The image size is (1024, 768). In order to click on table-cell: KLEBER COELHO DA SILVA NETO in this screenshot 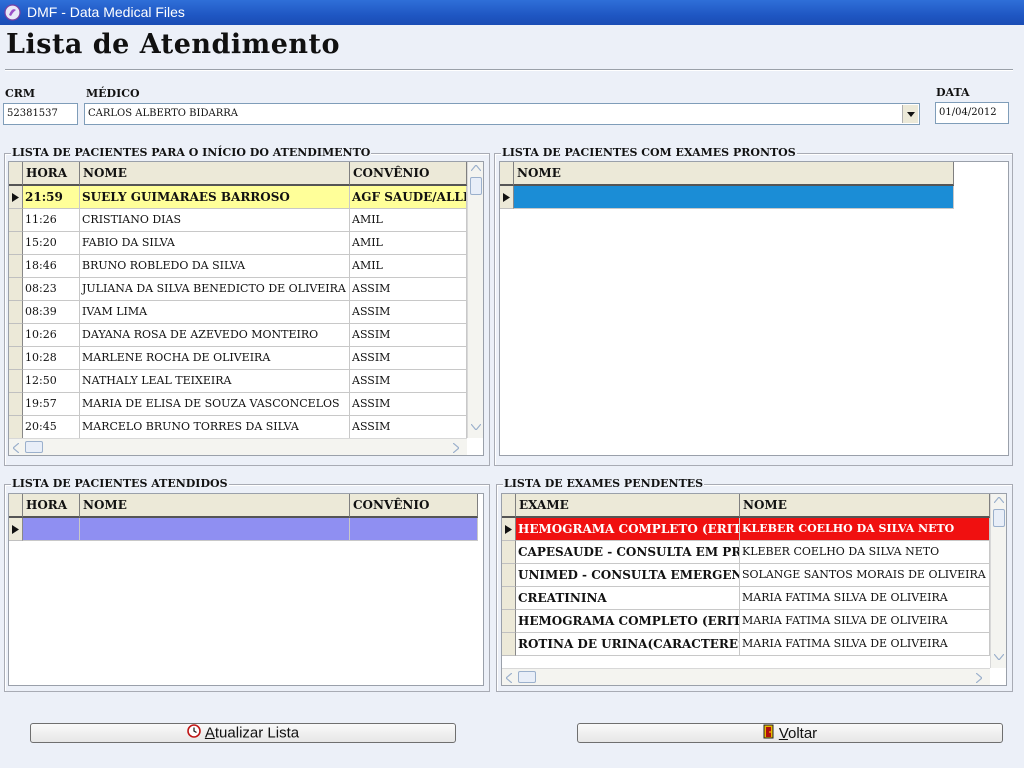, I will do `click(865, 552)`.